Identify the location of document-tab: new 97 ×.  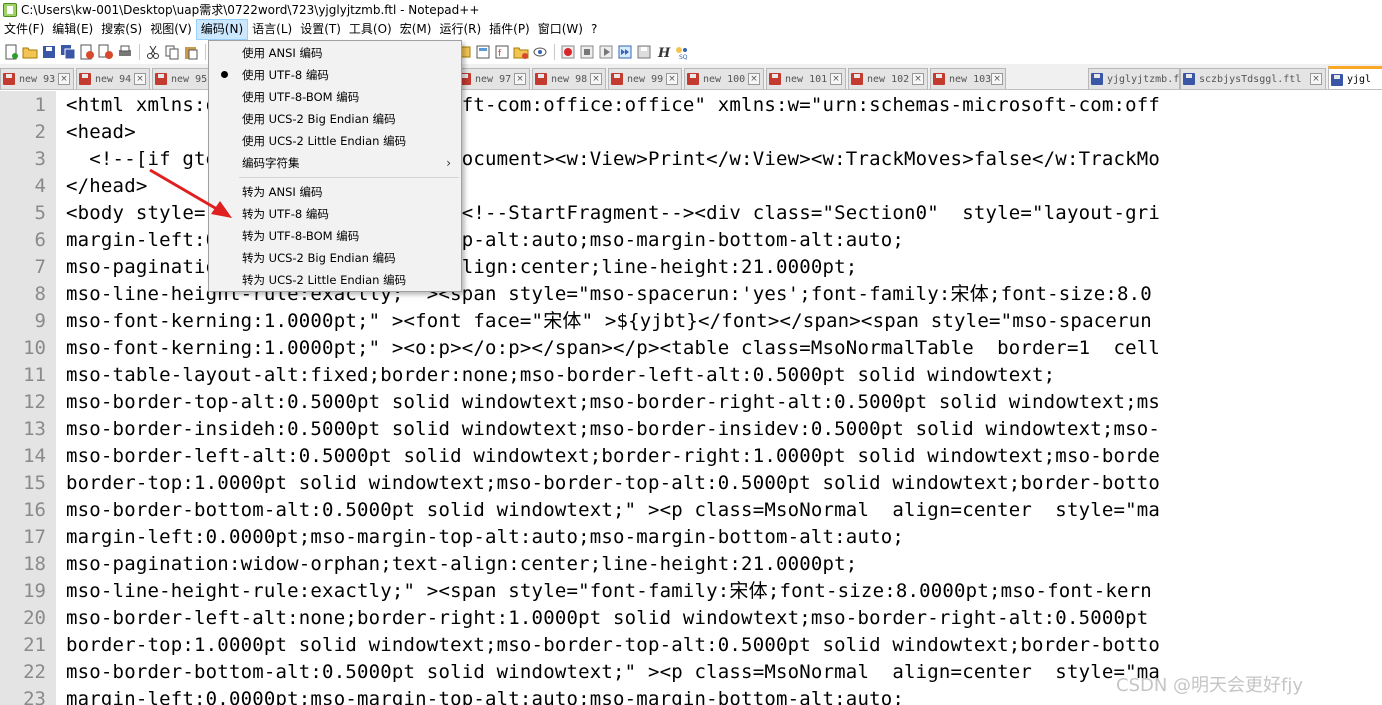
(493, 78).